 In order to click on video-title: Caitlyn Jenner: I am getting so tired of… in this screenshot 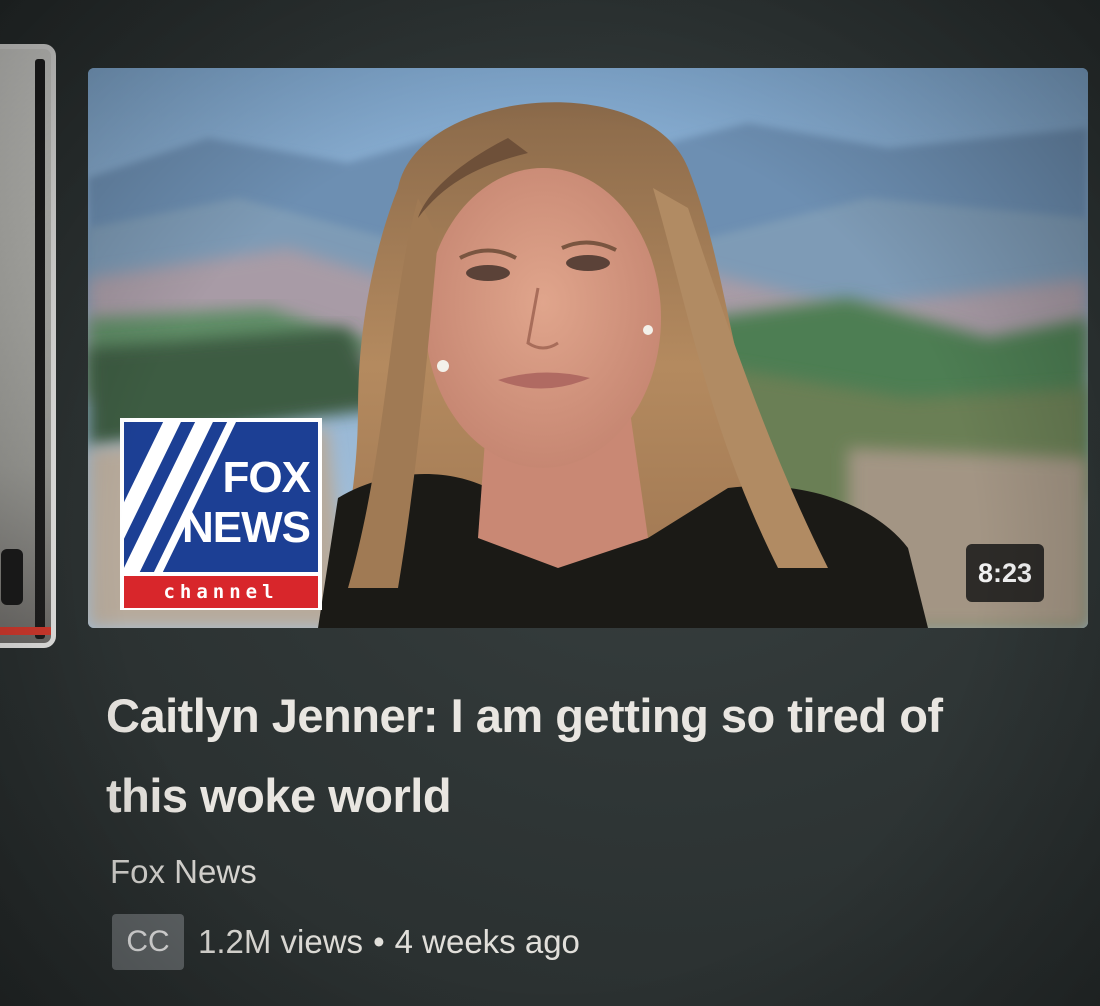, I will do `click(556, 756)`.